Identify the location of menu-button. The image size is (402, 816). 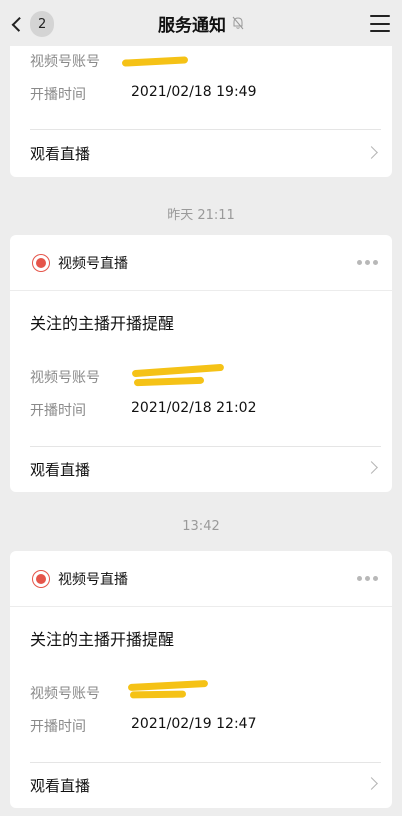
(380, 23).